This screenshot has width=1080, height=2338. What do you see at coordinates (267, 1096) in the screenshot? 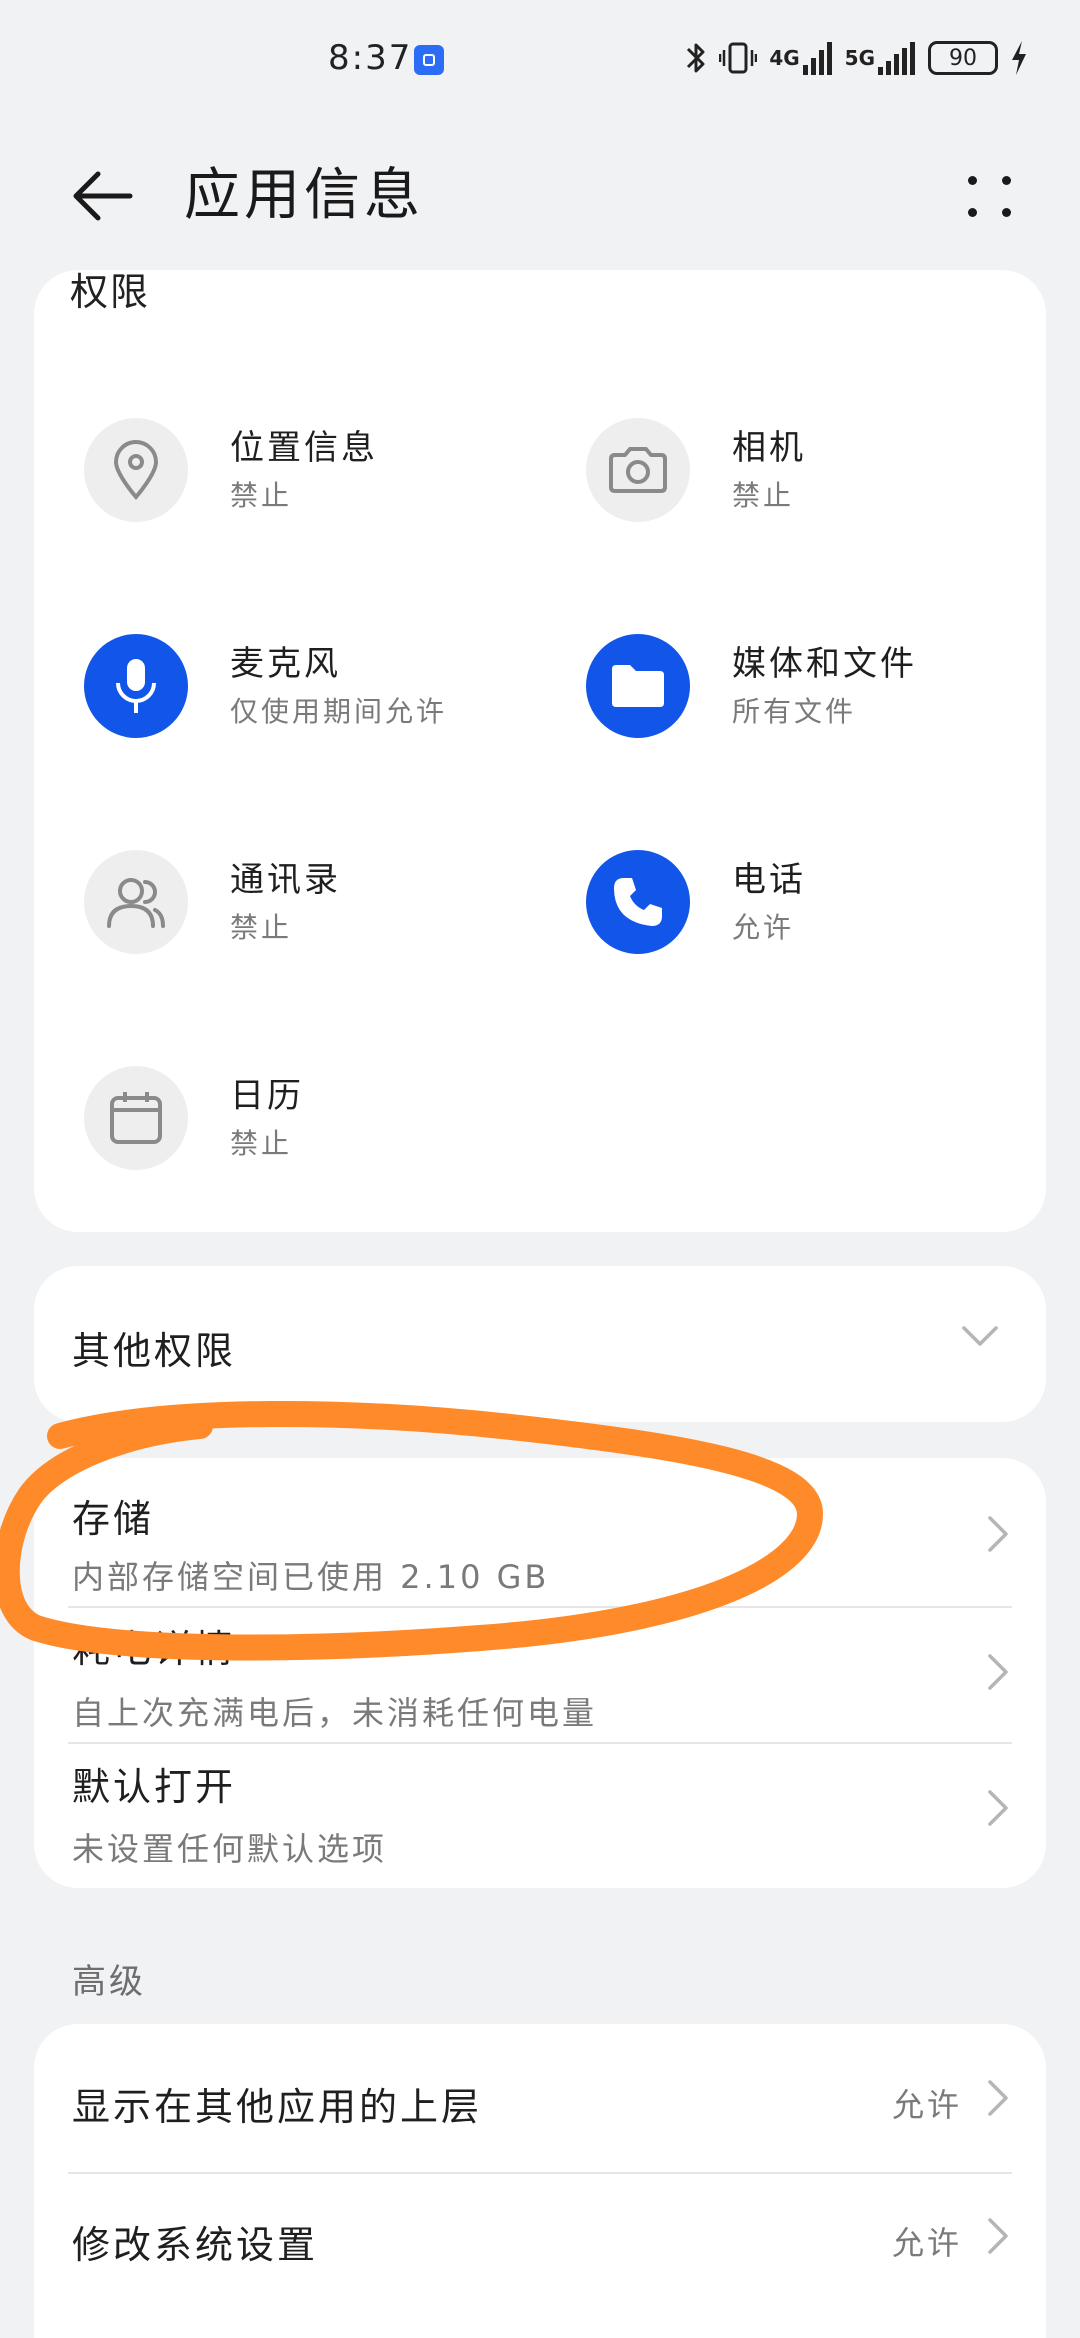
I see `permission-label: 日历` at bounding box center [267, 1096].